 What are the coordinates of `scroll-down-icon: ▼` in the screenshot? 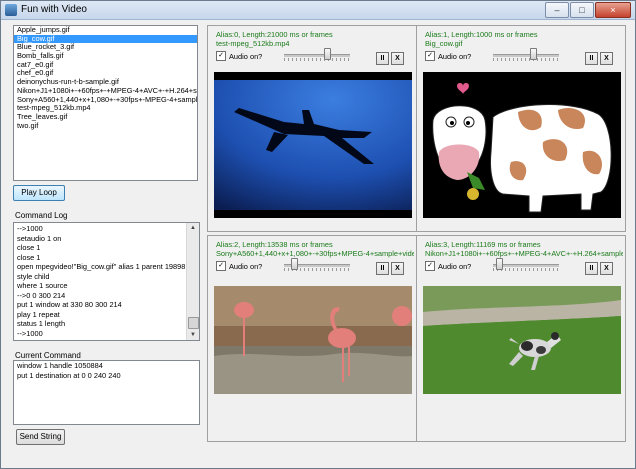 It's located at (193, 335).